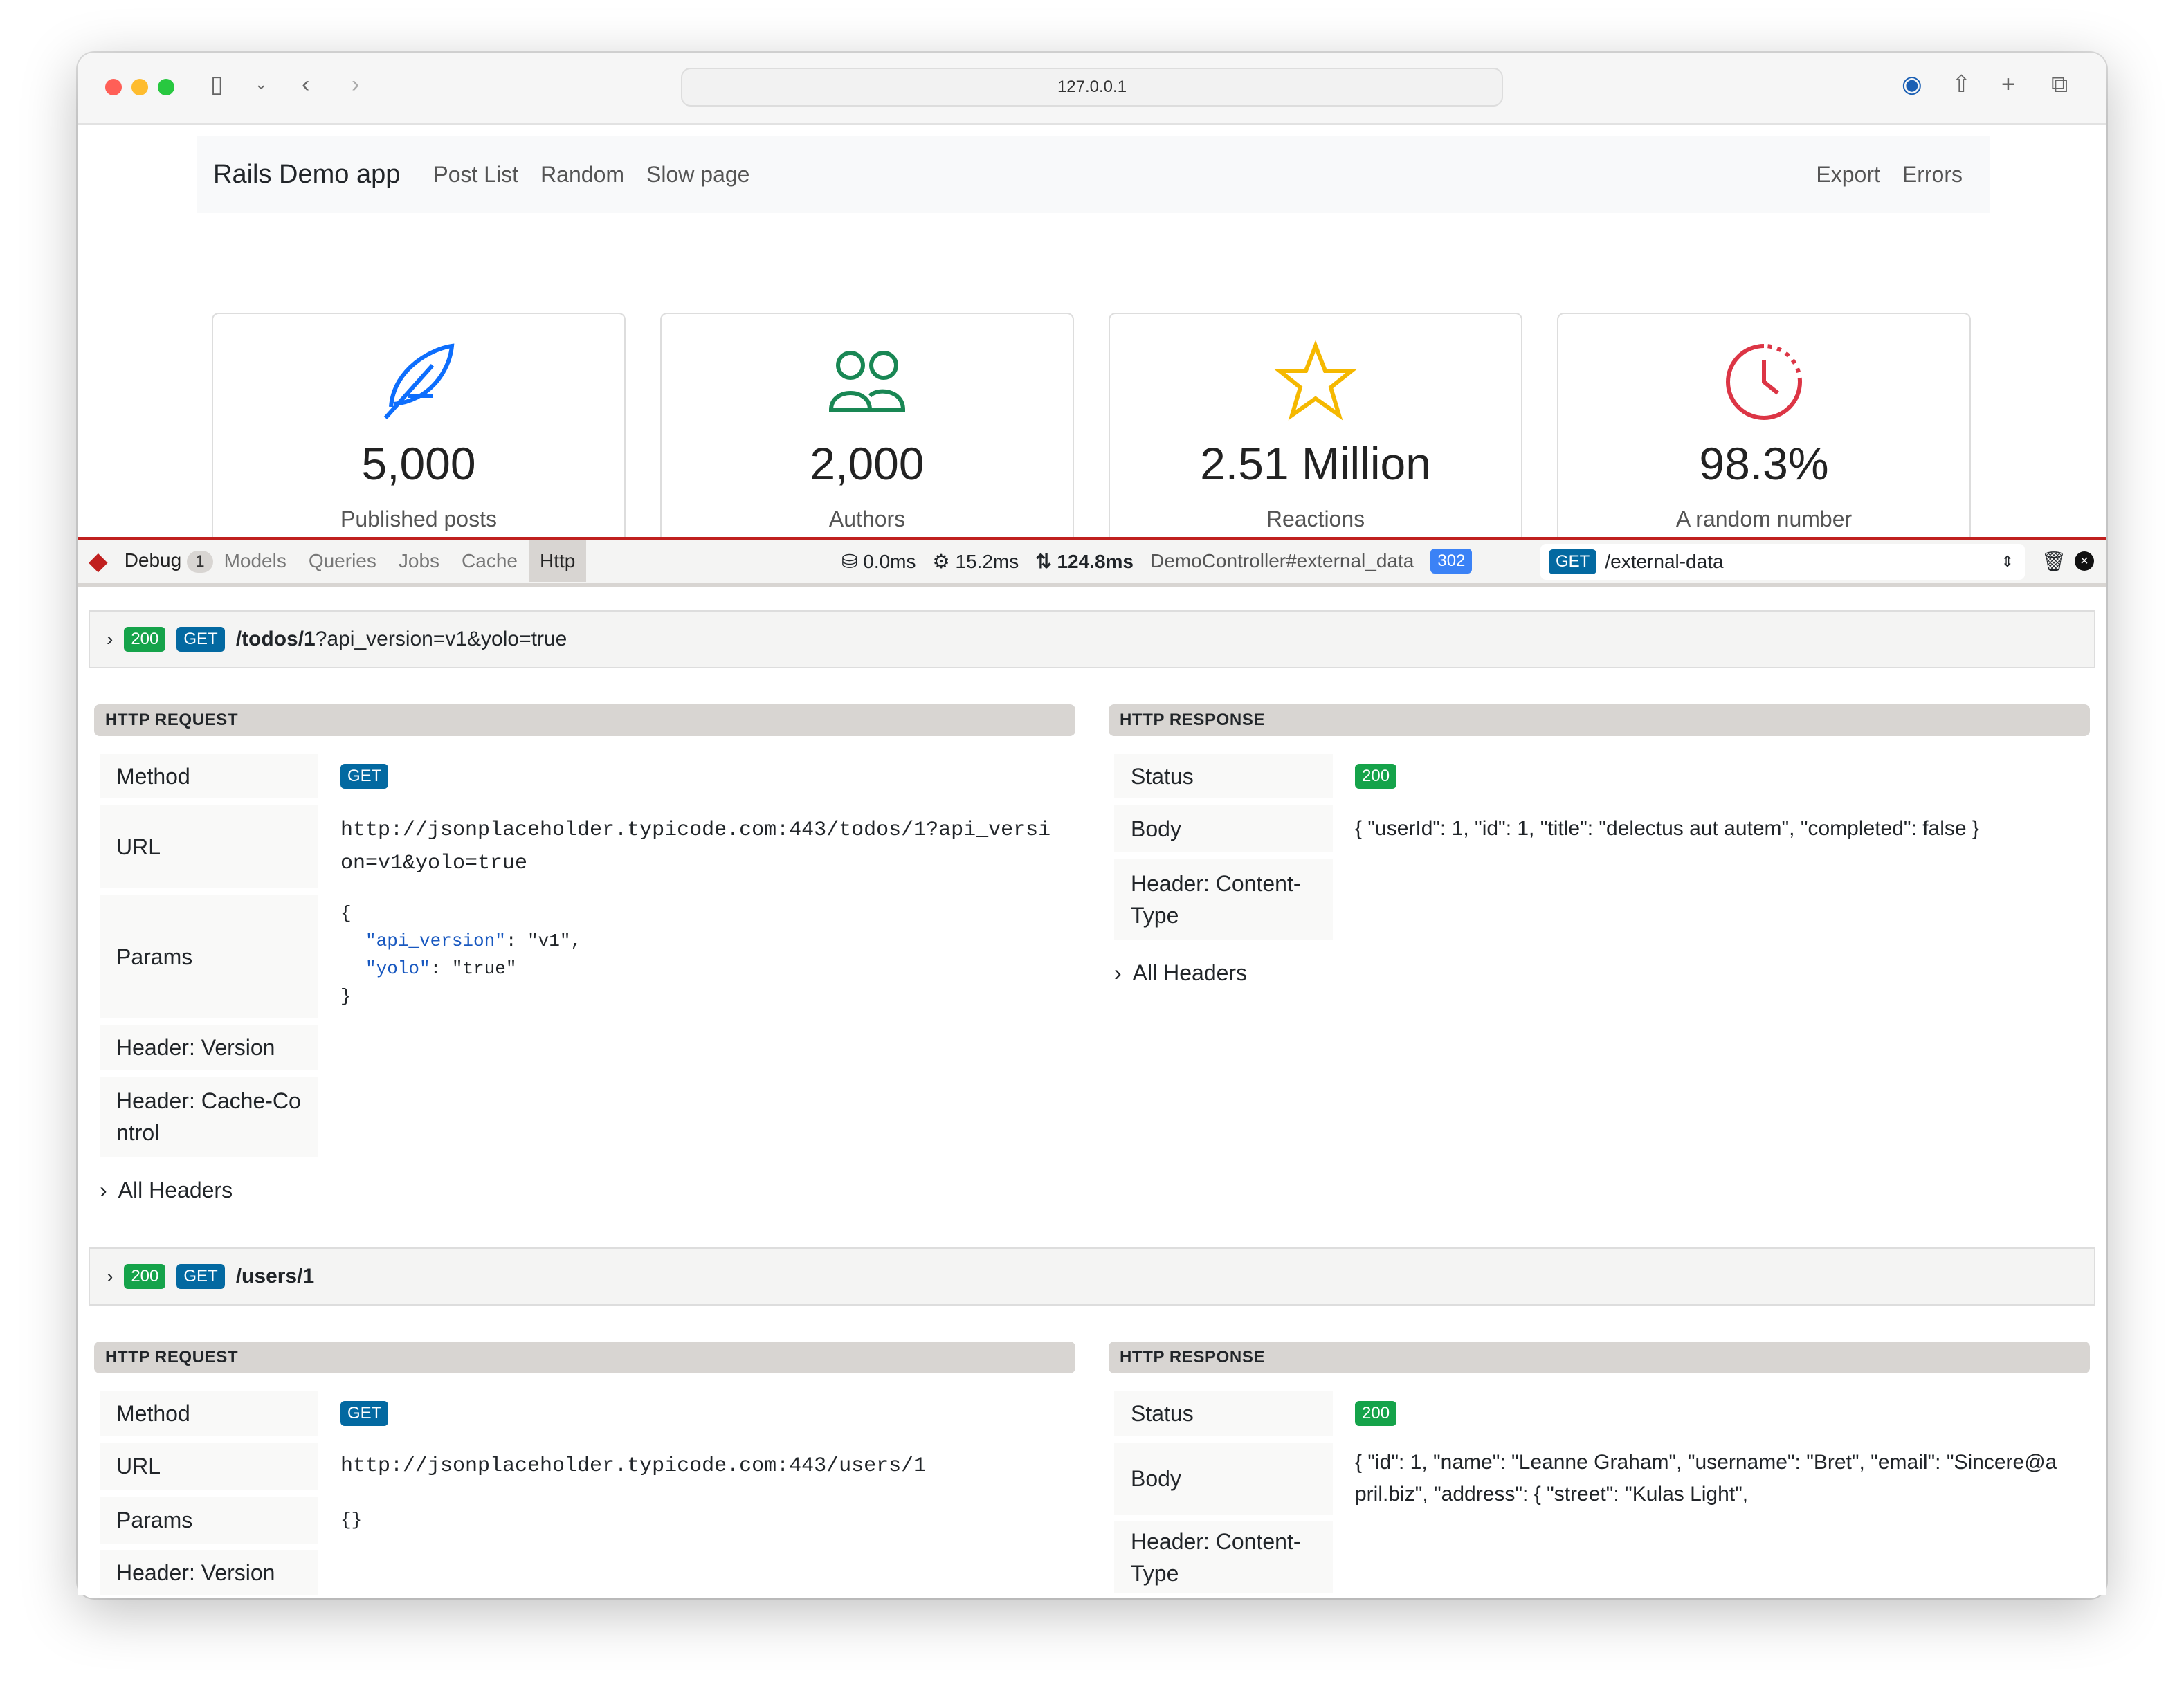 The image size is (2184, 1702). What do you see at coordinates (1764, 518) in the screenshot?
I see `stat-label: A random number` at bounding box center [1764, 518].